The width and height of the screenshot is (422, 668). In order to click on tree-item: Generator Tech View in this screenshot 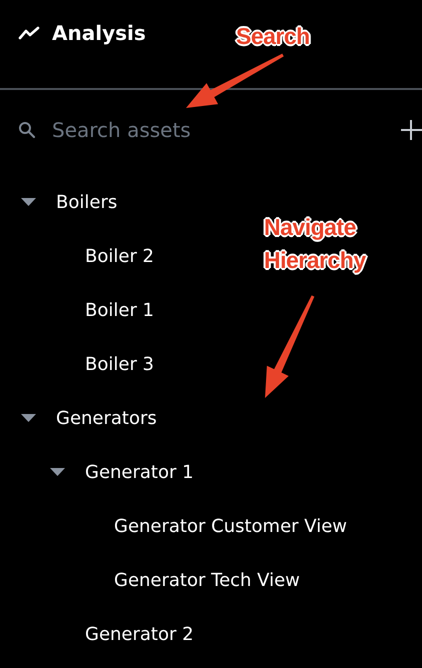, I will do `click(207, 580)`.